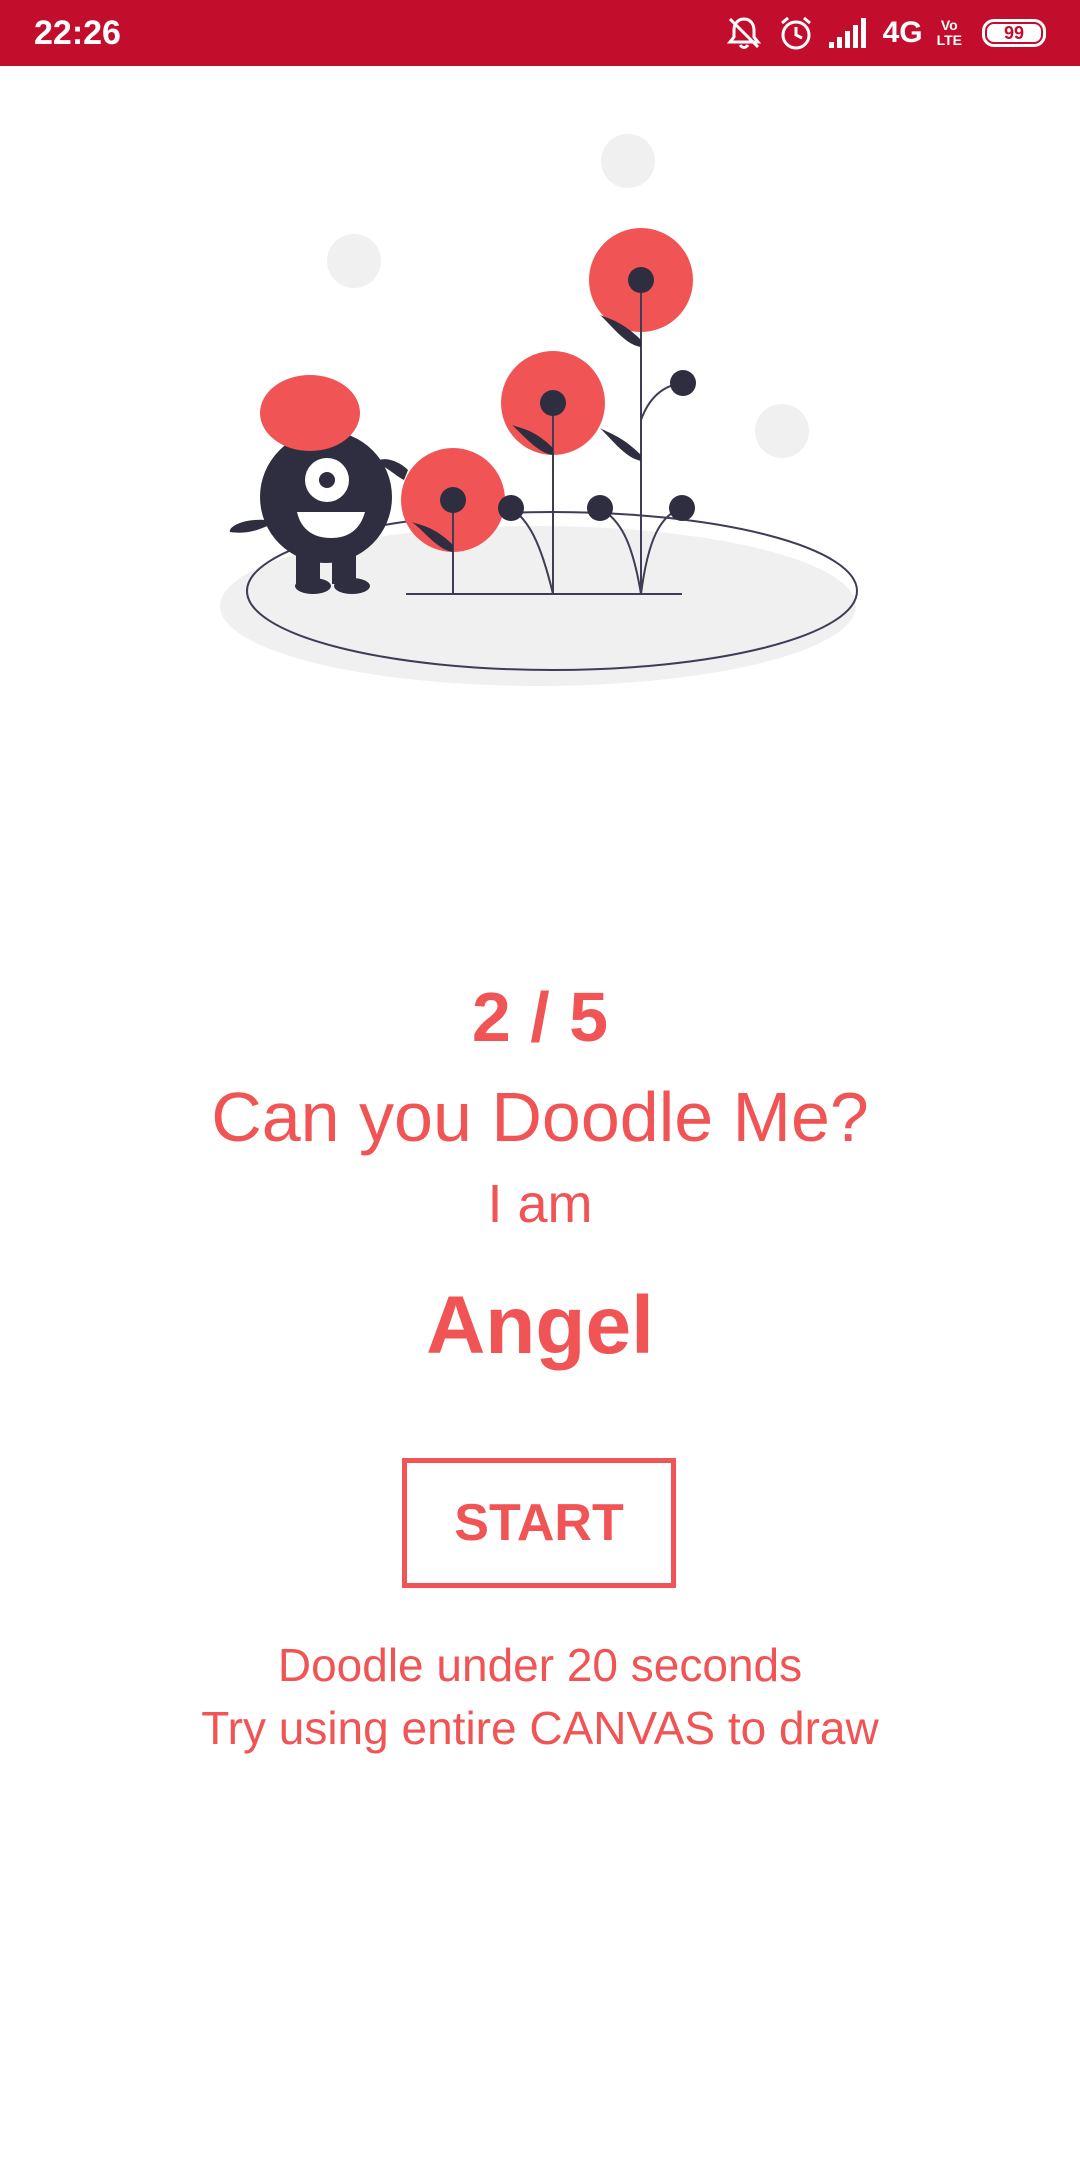 The width and height of the screenshot is (1080, 2160). Describe the element at coordinates (848, 33) in the screenshot. I see `signal-icon` at that location.